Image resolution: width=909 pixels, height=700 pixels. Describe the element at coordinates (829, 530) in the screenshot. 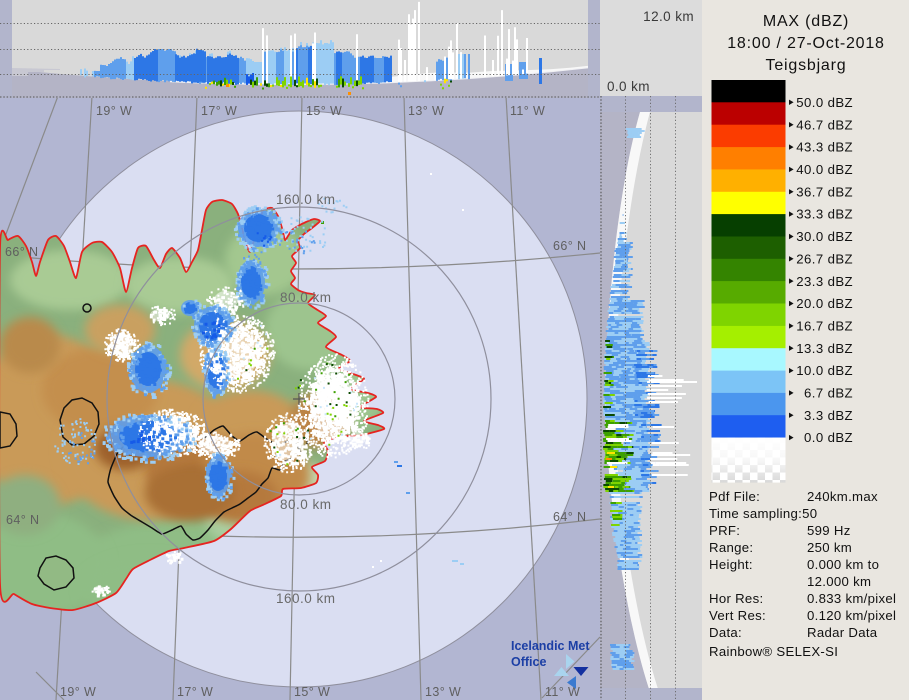

I see `svg-text: 599 Hz` at that location.